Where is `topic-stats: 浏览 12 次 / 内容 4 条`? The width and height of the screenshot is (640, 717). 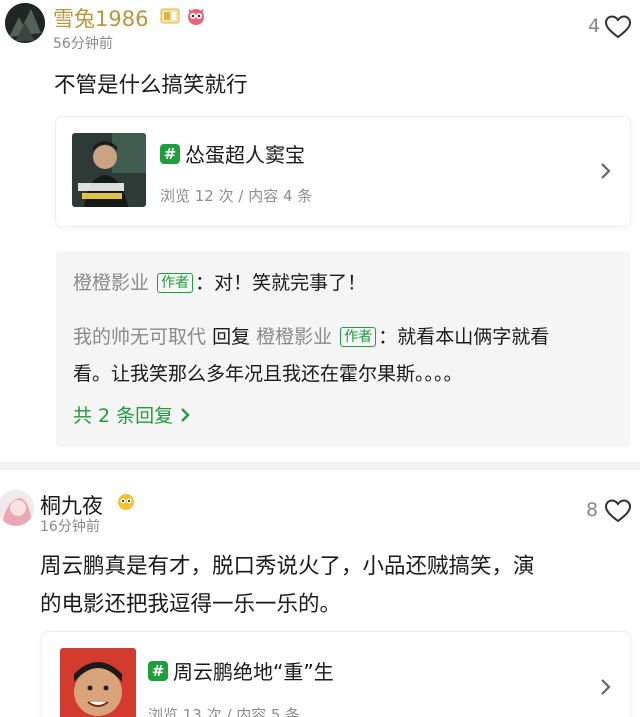 topic-stats: 浏览 12 次 / 内容 4 条 is located at coordinates (236, 196).